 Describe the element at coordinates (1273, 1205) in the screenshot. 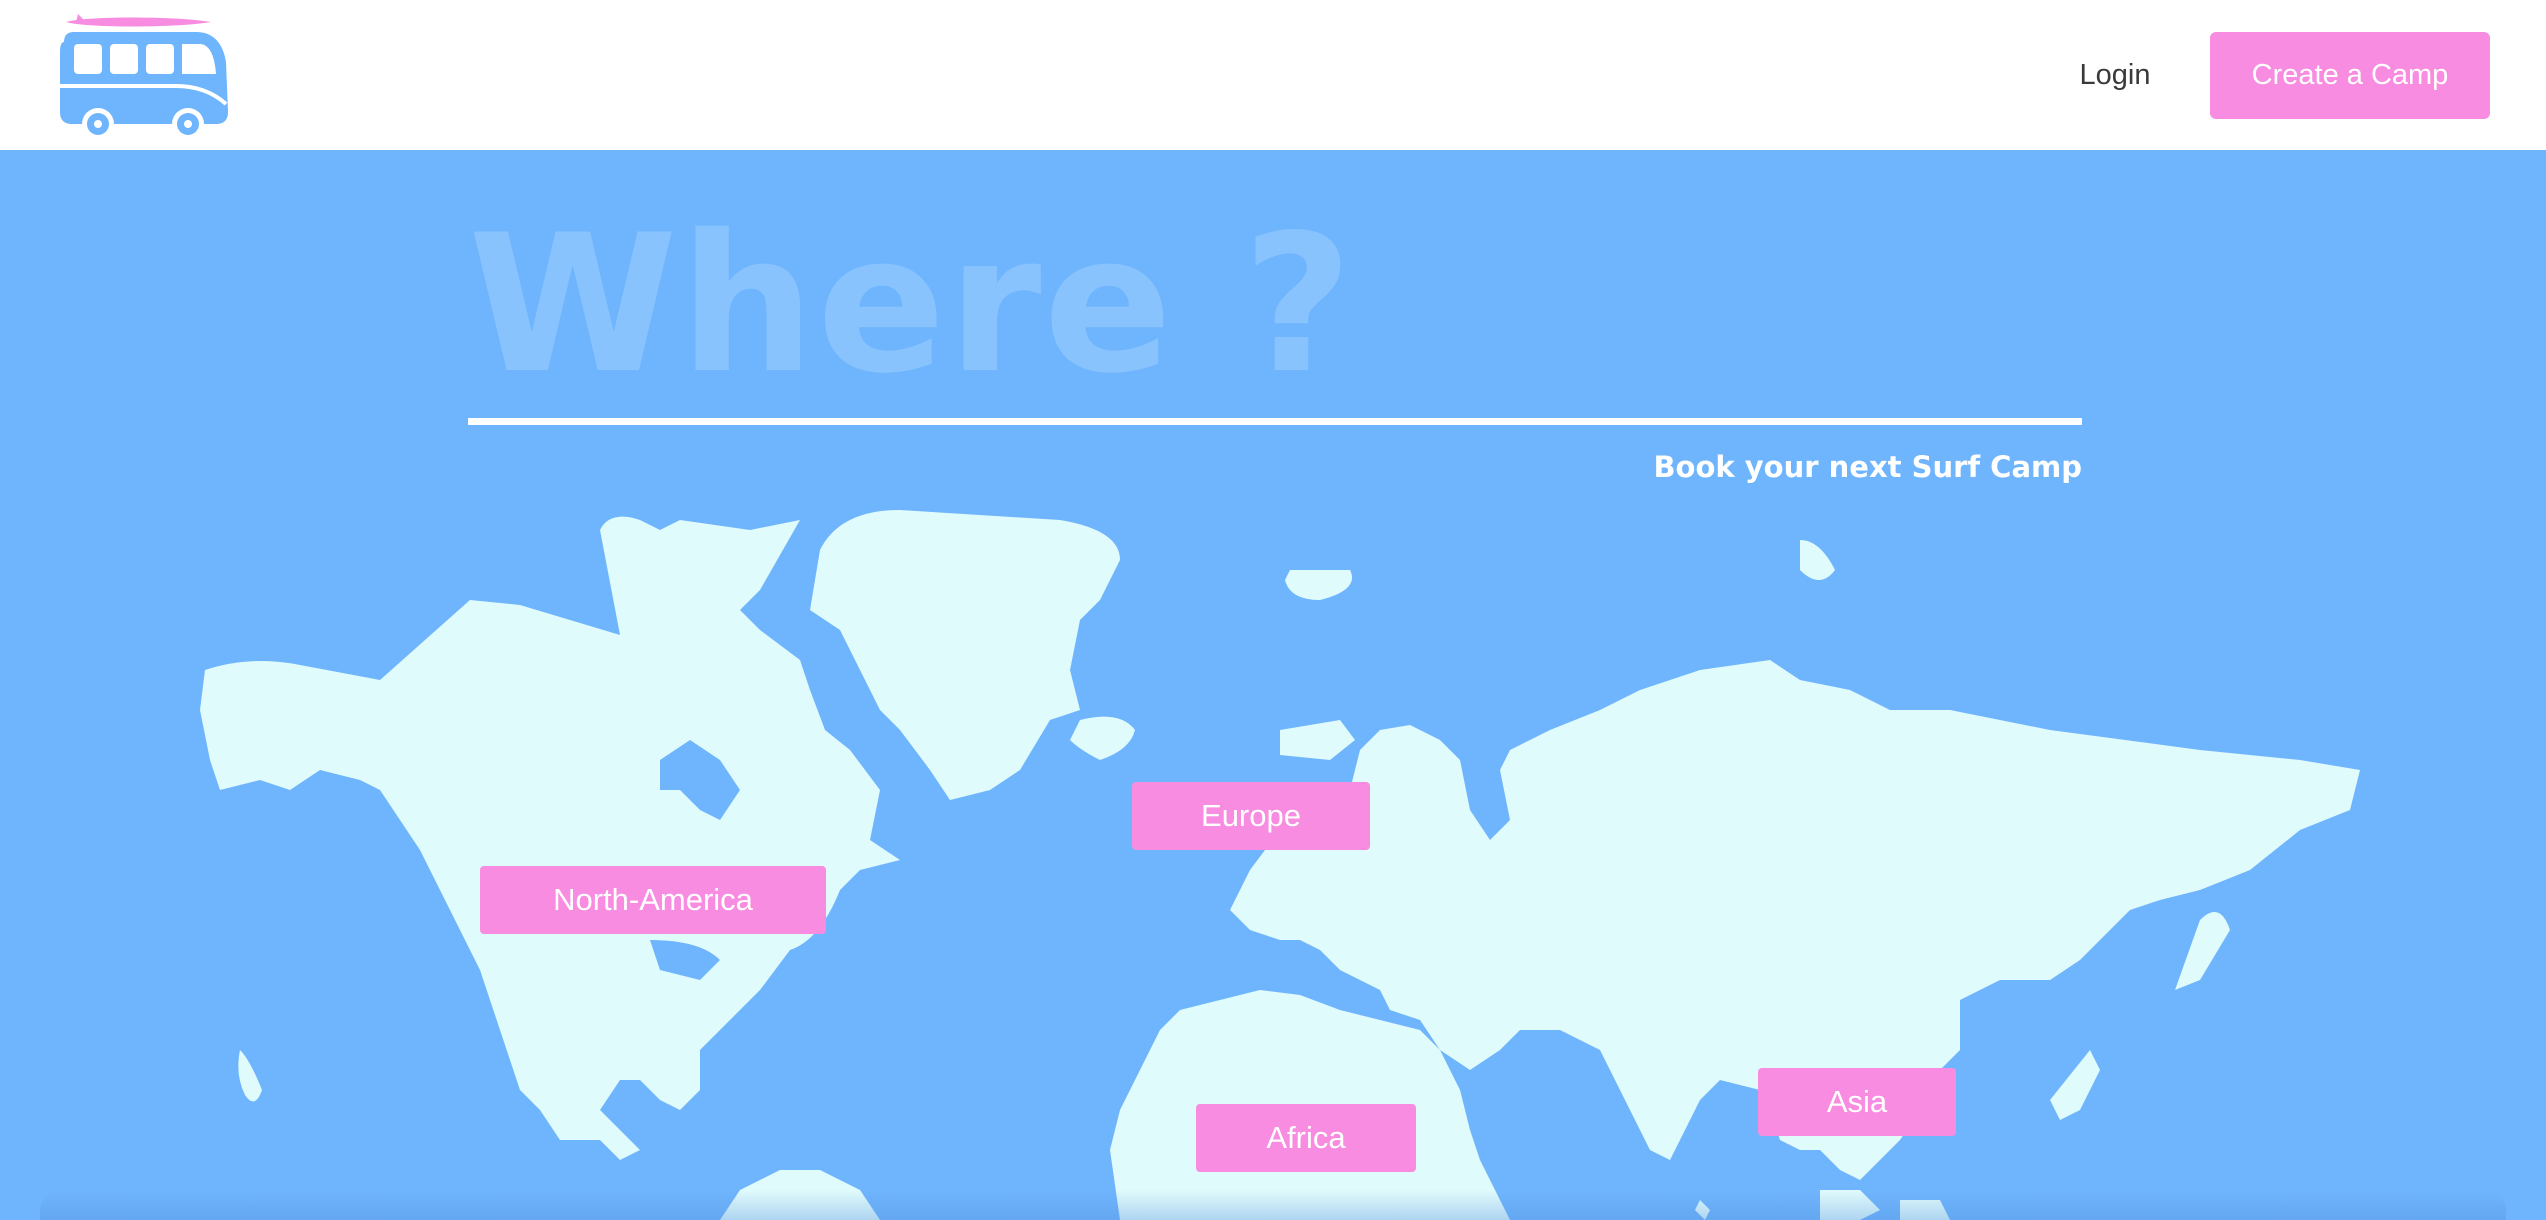

I see `section-shadow` at that location.